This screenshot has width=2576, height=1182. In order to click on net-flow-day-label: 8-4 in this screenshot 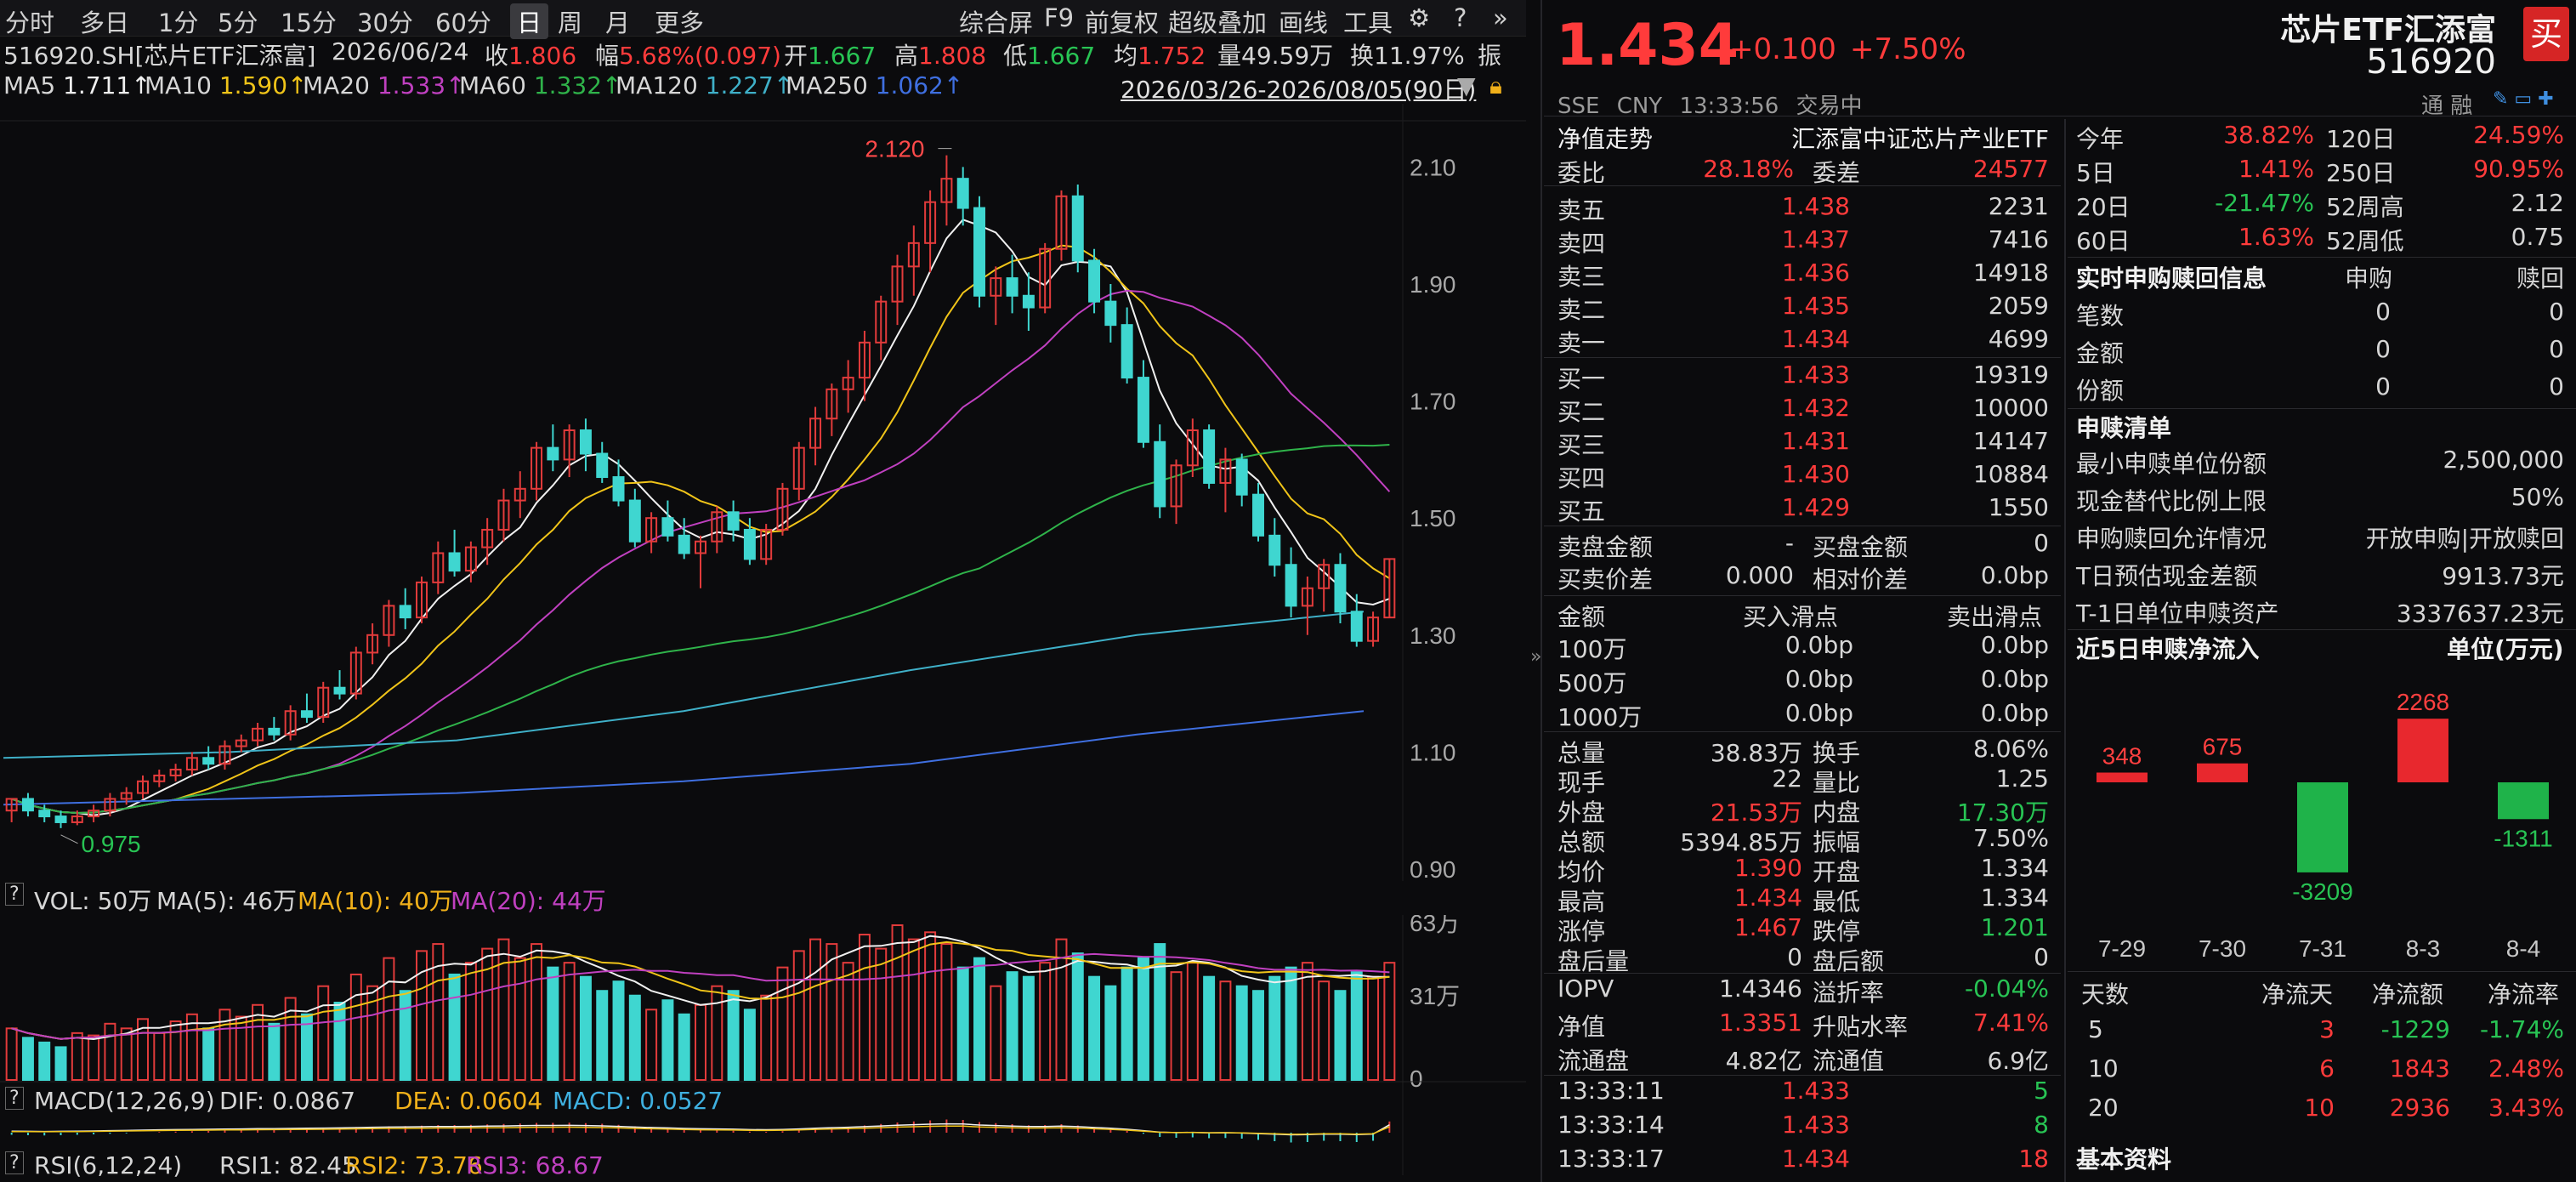, I will do `click(2523, 948)`.